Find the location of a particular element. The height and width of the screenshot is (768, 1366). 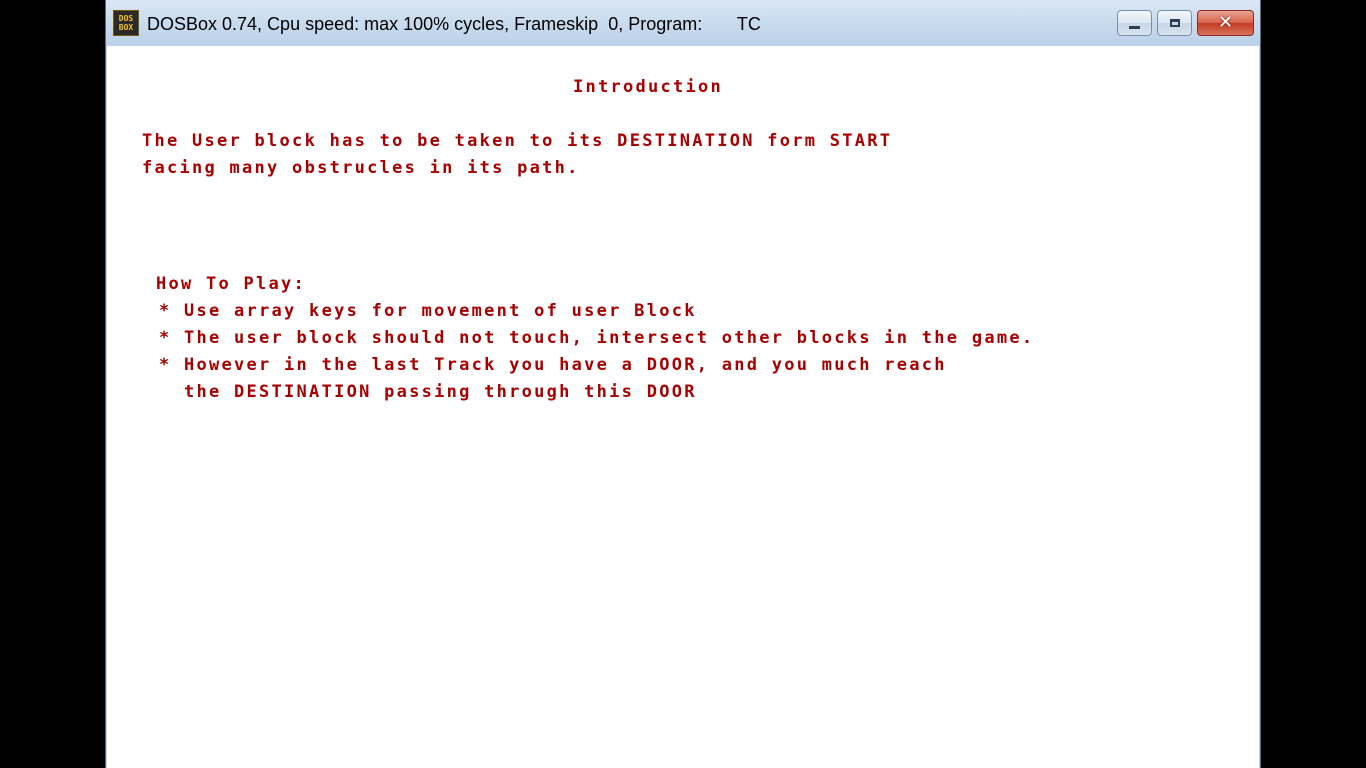

dosbox-icon: DOS BOX is located at coordinates (126, 23).